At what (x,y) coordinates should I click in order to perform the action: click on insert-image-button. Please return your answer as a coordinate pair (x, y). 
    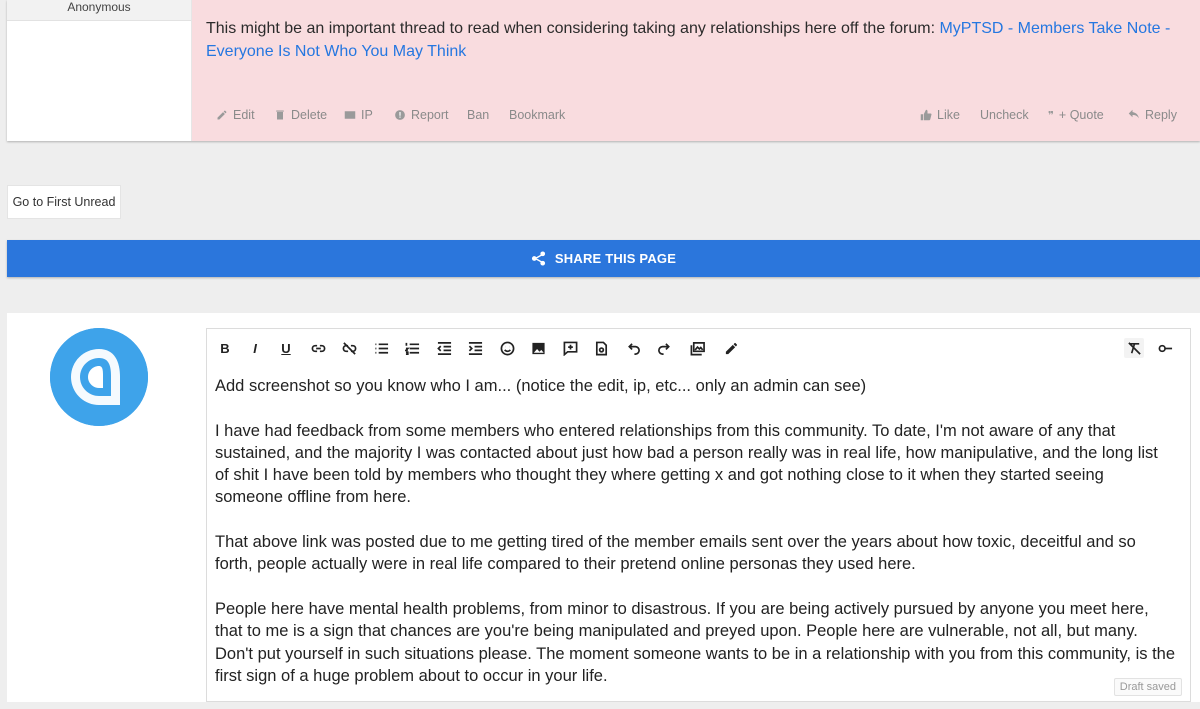
    Looking at the image, I should click on (538, 348).